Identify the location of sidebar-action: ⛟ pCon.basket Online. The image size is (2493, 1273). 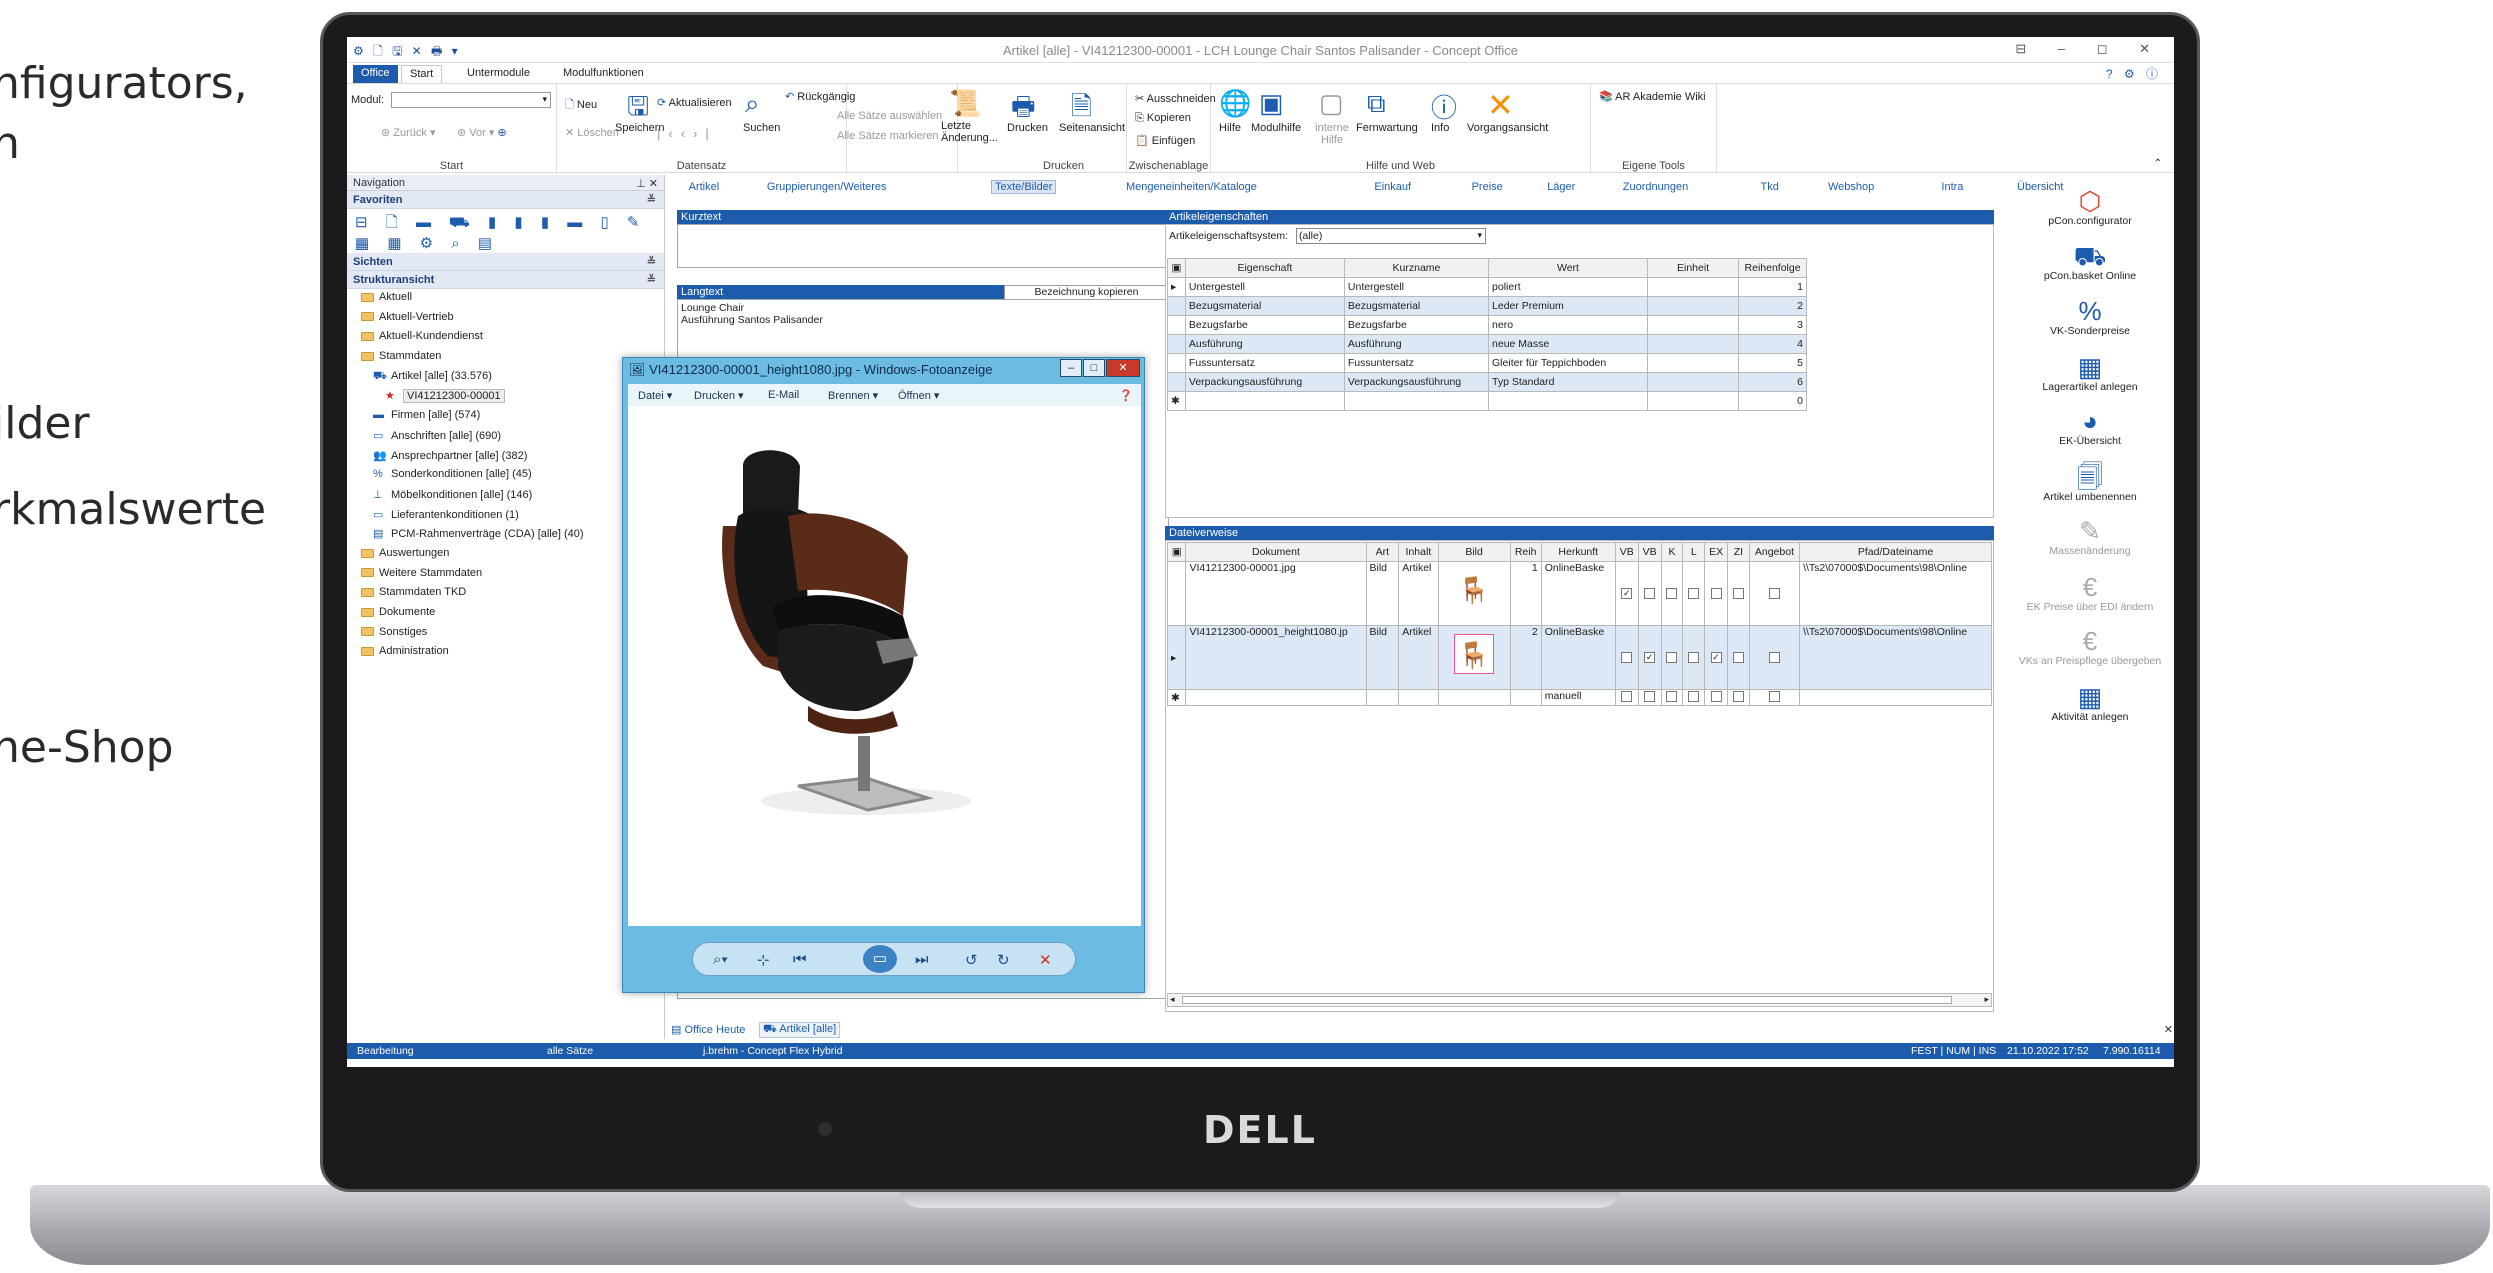
(2090, 262).